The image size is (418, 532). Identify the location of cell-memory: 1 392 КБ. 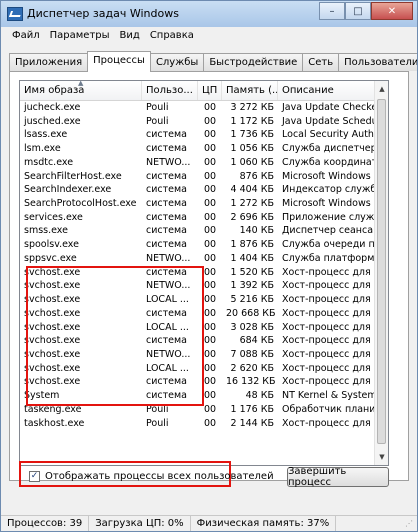
(252, 286).